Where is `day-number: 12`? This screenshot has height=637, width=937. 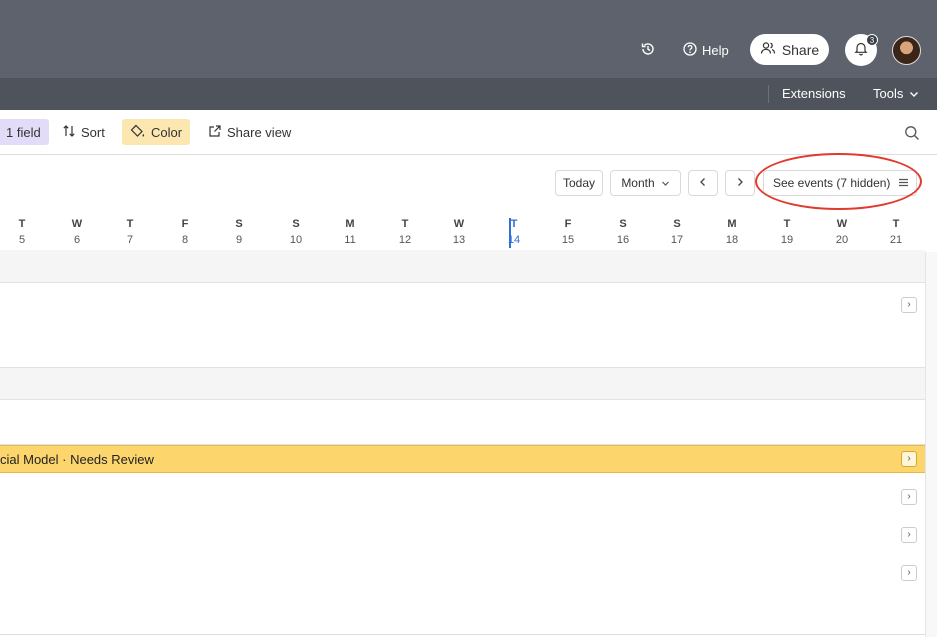 day-number: 12 is located at coordinates (405, 240).